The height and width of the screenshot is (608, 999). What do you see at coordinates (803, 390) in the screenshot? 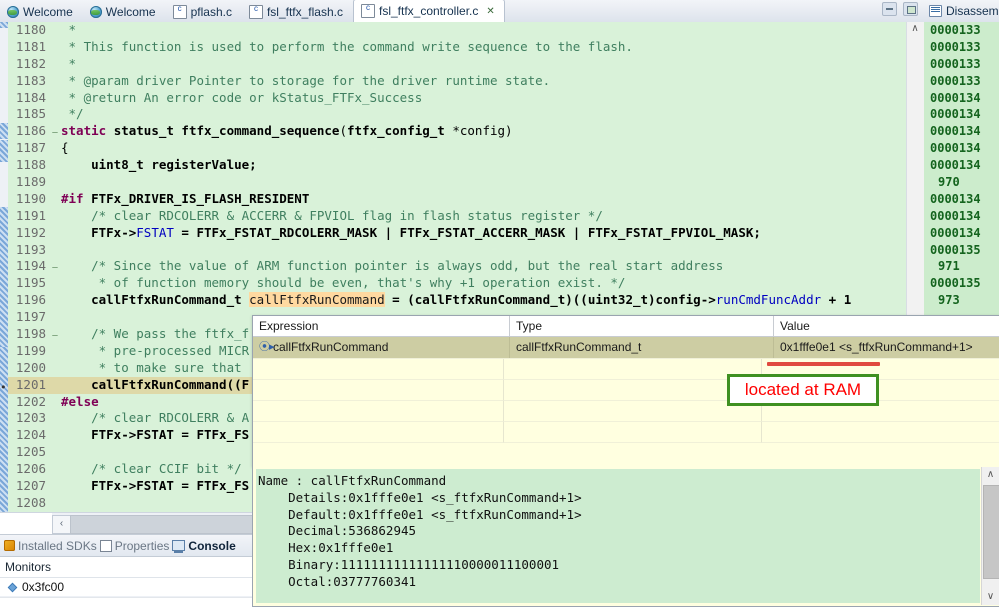
I see `located-at-ram-annotation: located at RAM` at bounding box center [803, 390].